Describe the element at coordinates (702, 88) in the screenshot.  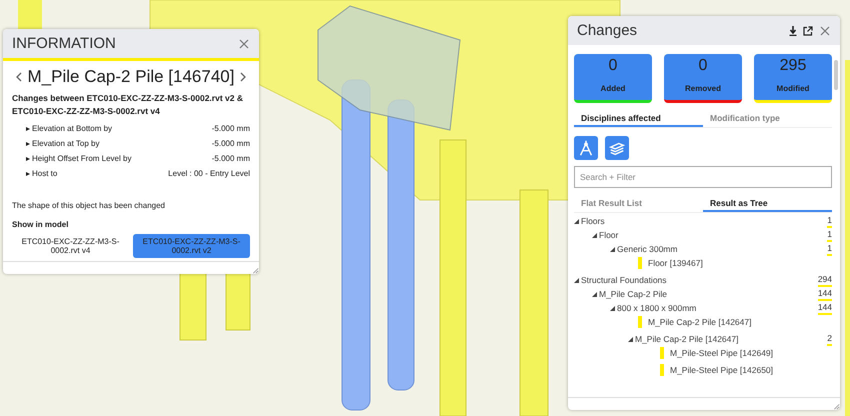
I see `stat-label: Removed` at that location.